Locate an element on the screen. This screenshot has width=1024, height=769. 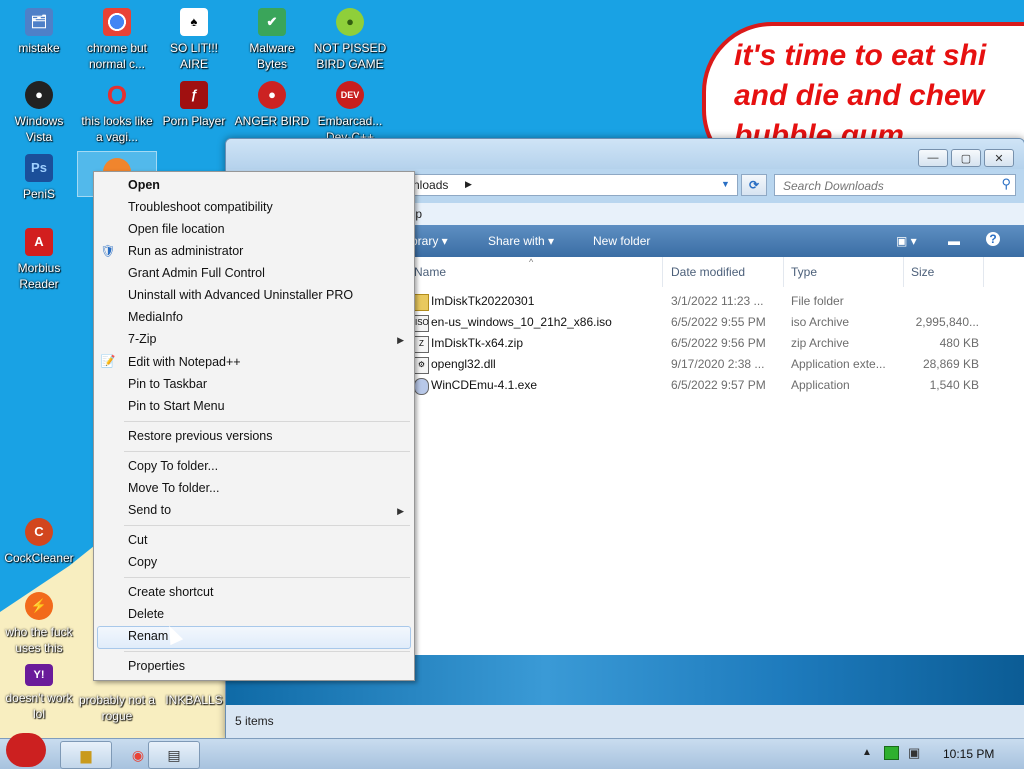
desktop-icon-morbius-reader: A Morbius Reader is located at coordinates (39, 257).